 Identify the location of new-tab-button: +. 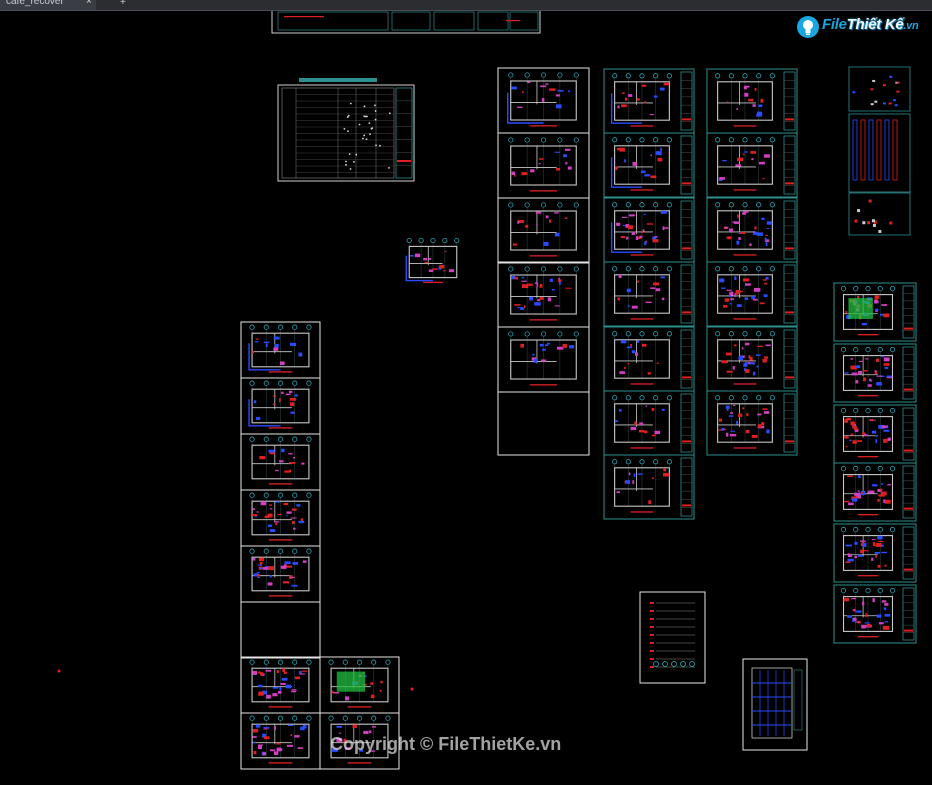
(123, 4).